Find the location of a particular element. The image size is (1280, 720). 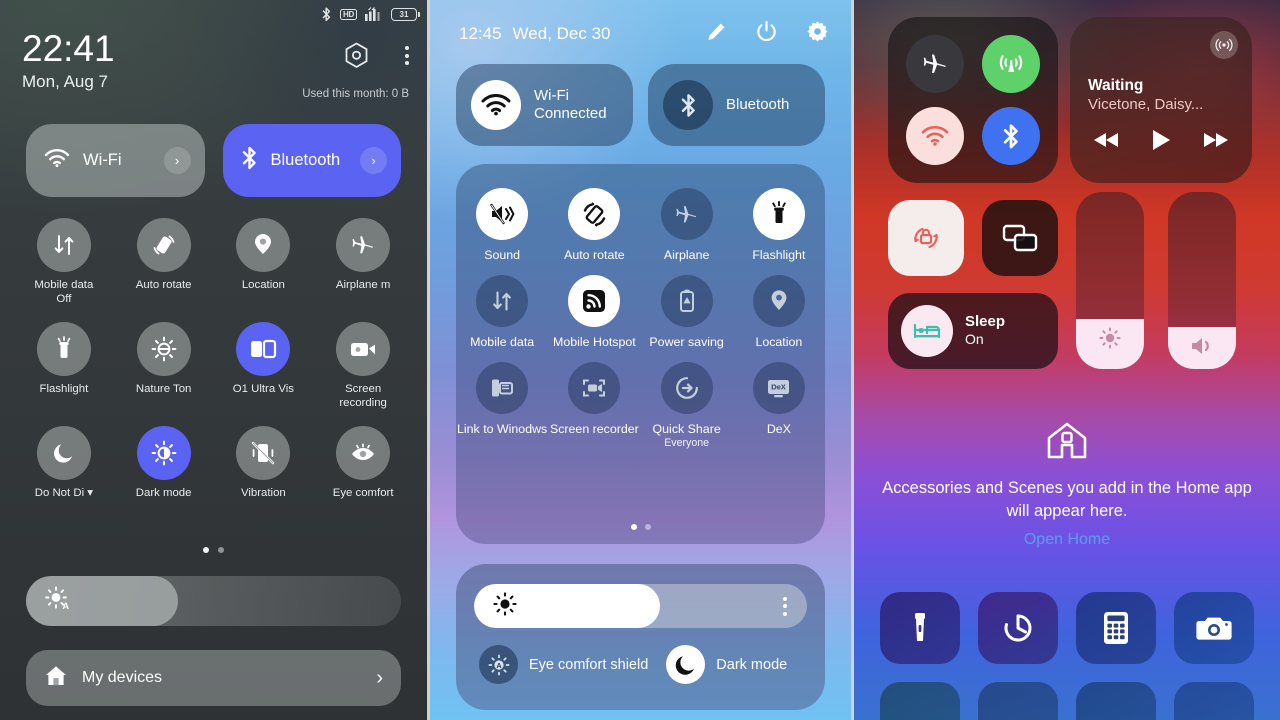

toggle-do-not-disturb: Do Not Di ▾ is located at coordinates (64, 463).